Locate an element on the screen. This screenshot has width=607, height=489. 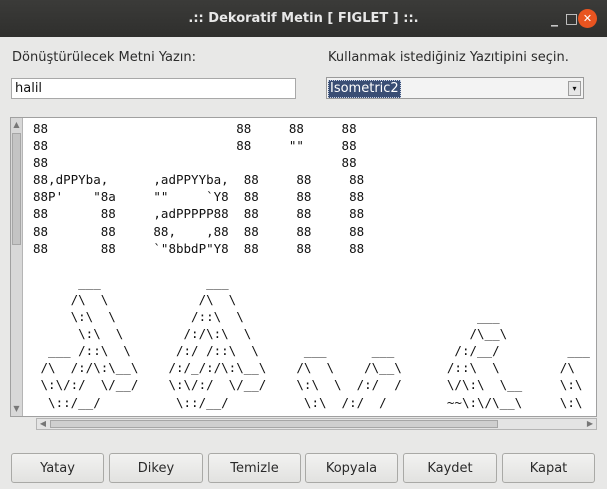
close-icon: ✕ is located at coordinates (587, 18).